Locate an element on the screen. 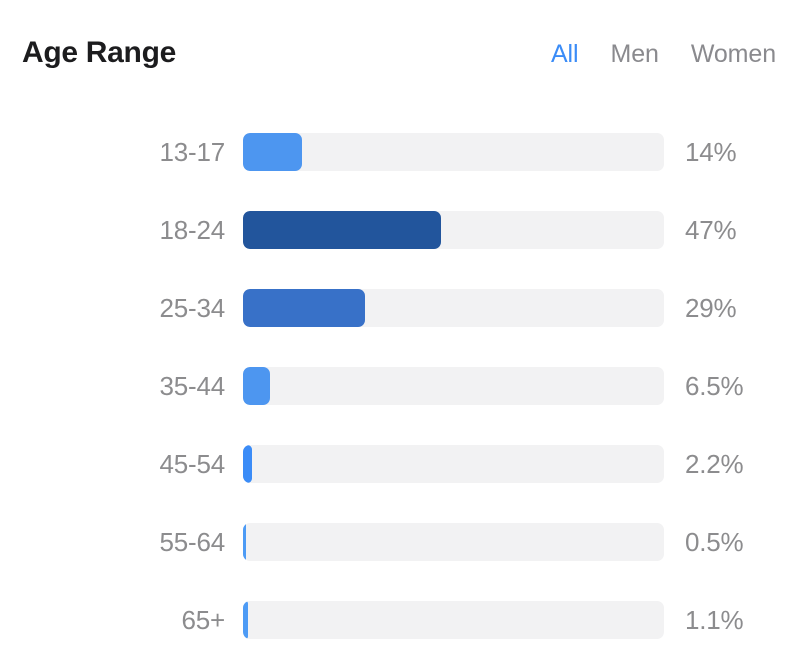 Image resolution: width=800 pixels, height=659 pixels. bar-row-value: 29% is located at coordinates (711, 308).